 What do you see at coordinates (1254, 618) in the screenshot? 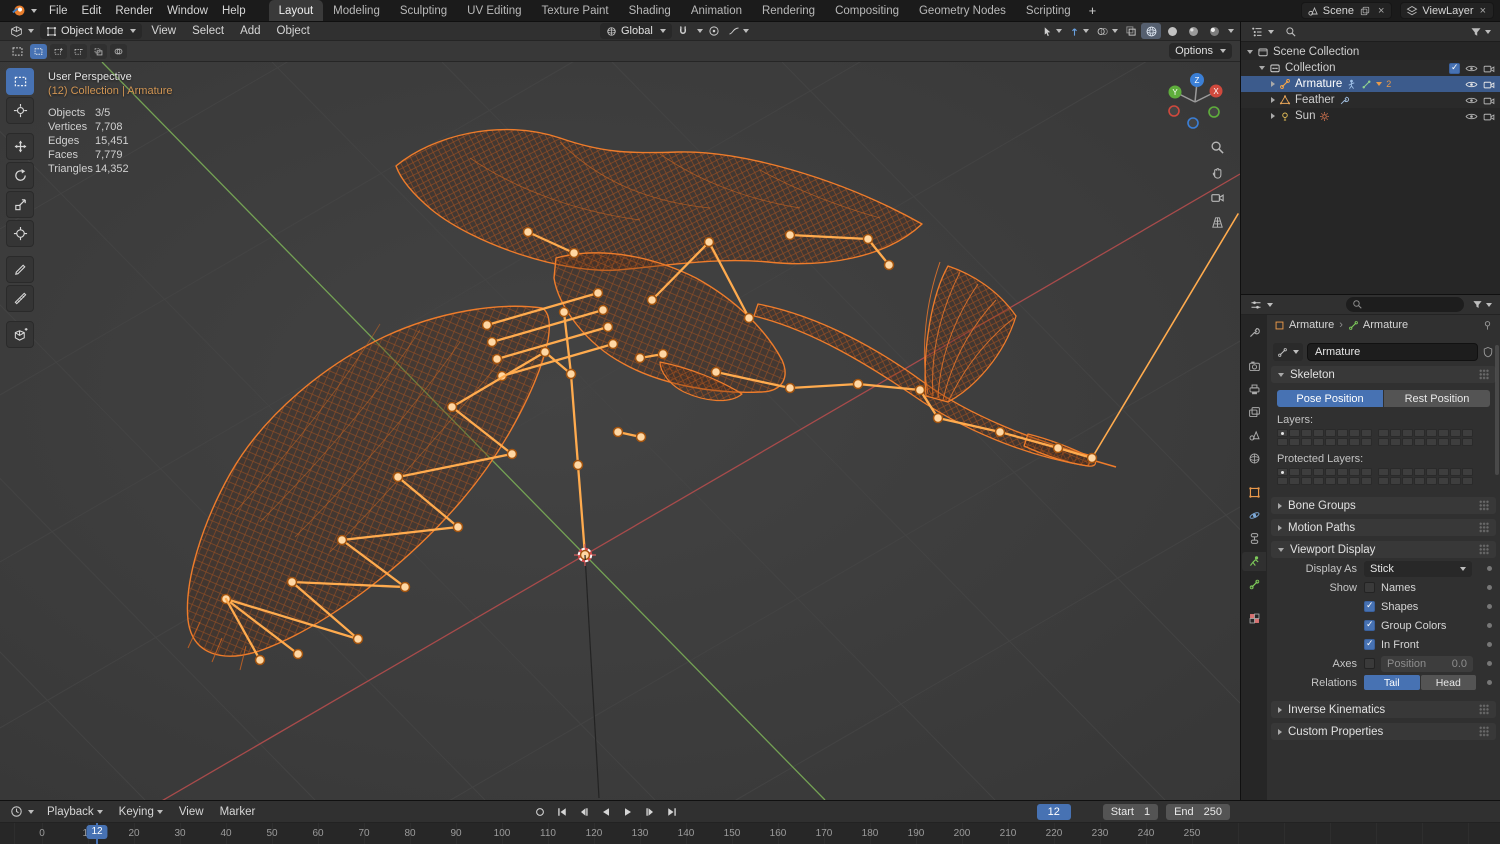
I see `tab-texture` at bounding box center [1254, 618].